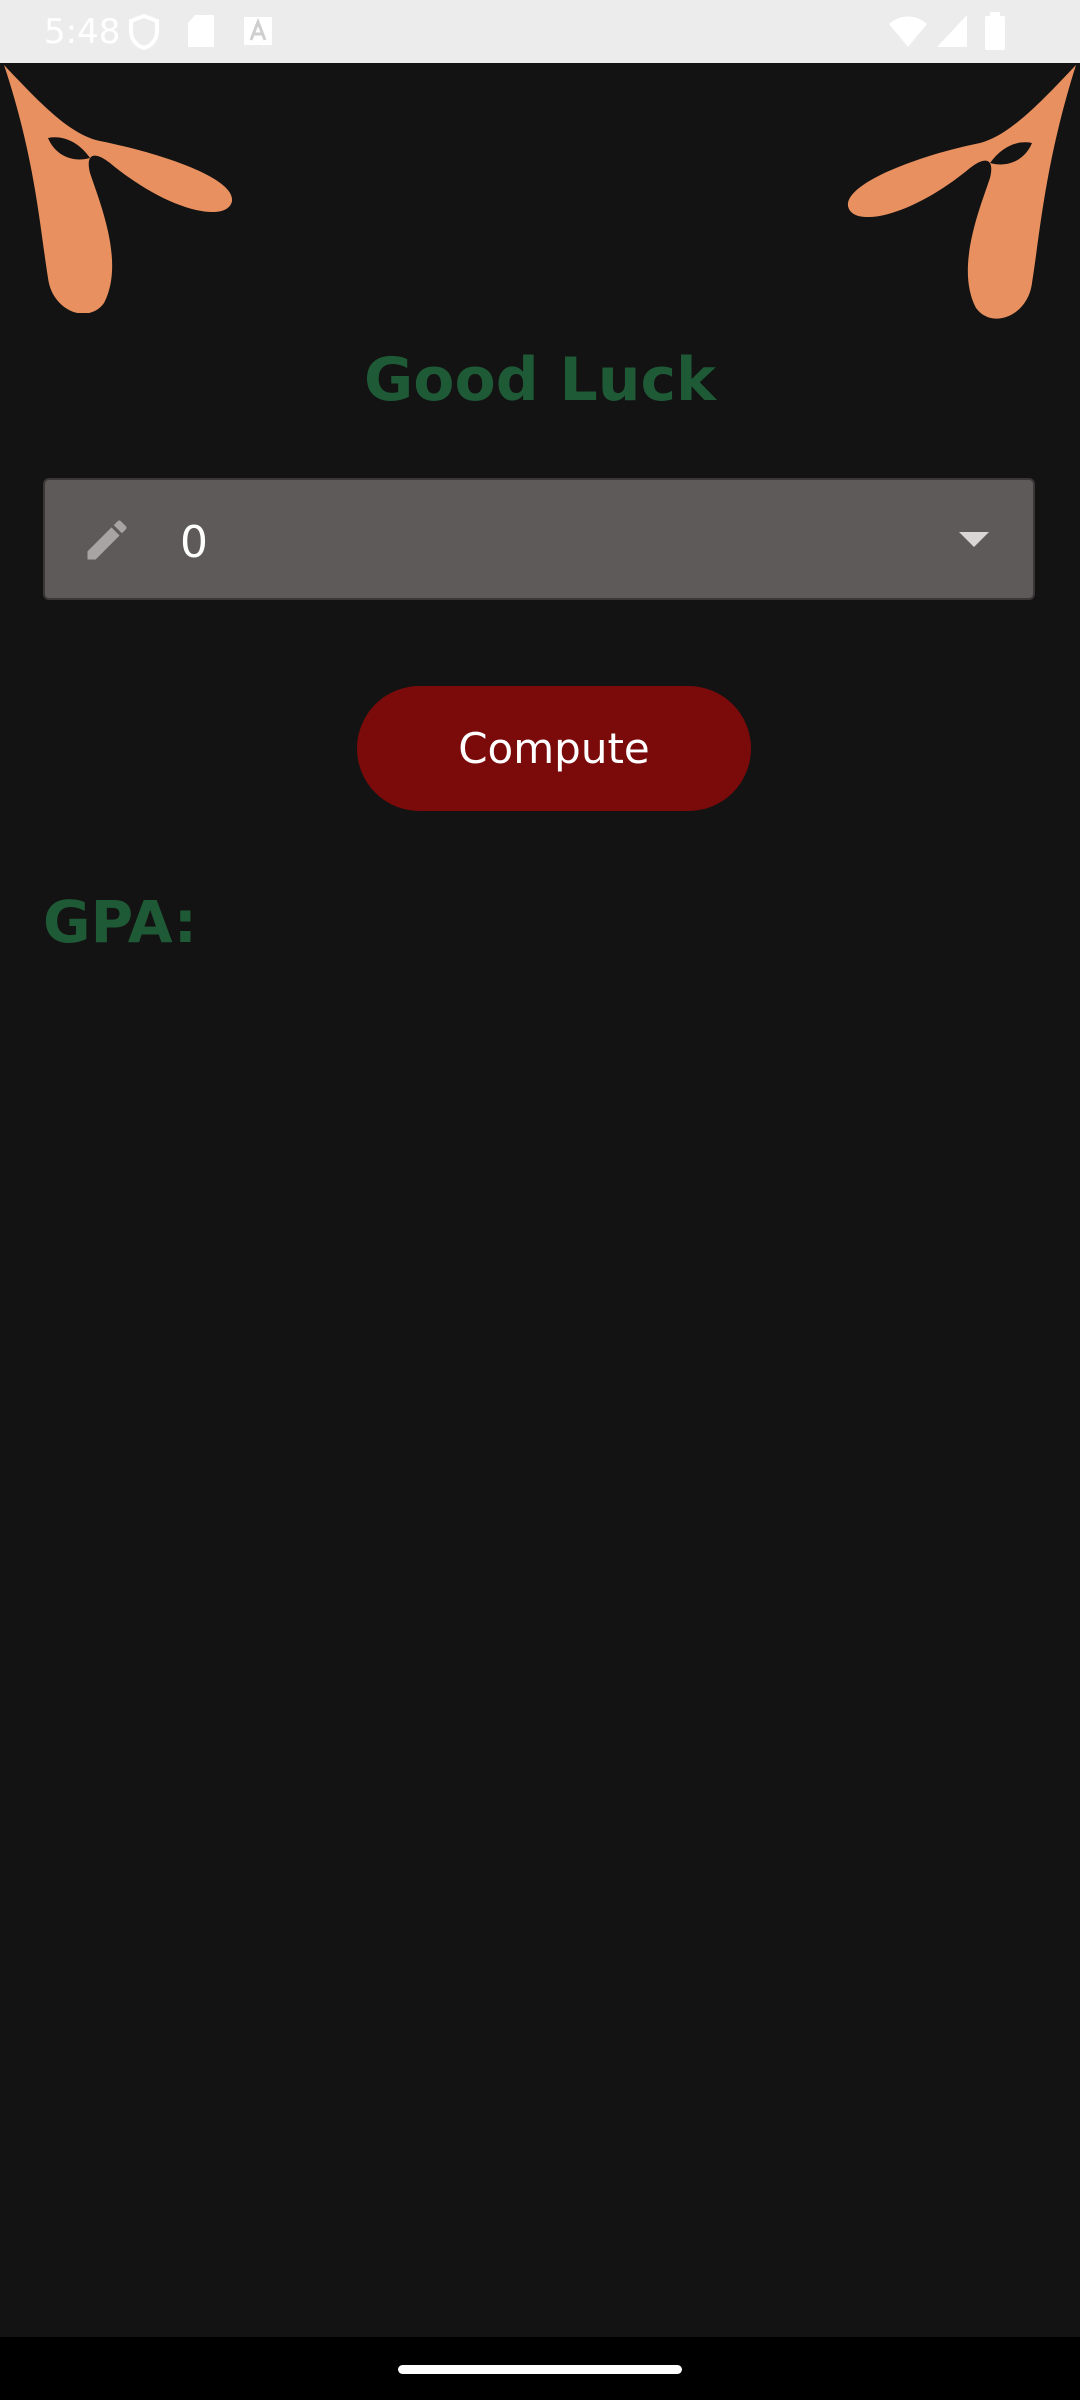 Image resolution: width=1080 pixels, height=2400 pixels. What do you see at coordinates (258, 31) in the screenshot?
I see `keyboard-a-icon` at bounding box center [258, 31].